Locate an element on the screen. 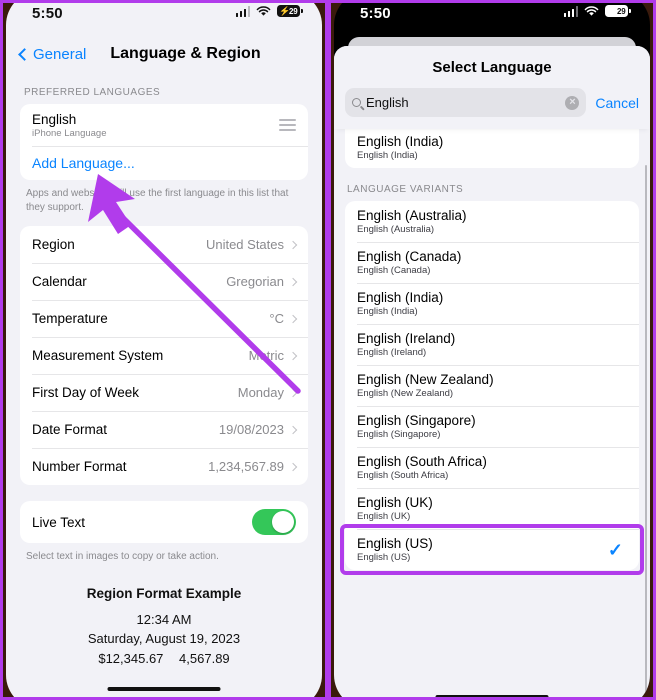  chevron-left-icon is located at coordinates (24, 54).